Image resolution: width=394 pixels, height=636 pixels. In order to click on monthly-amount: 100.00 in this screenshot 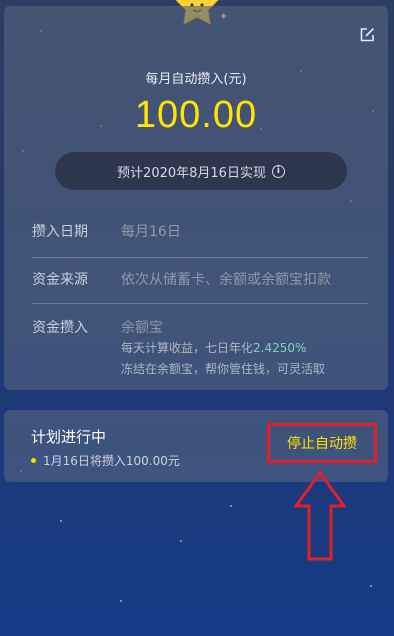, I will do `click(196, 115)`.